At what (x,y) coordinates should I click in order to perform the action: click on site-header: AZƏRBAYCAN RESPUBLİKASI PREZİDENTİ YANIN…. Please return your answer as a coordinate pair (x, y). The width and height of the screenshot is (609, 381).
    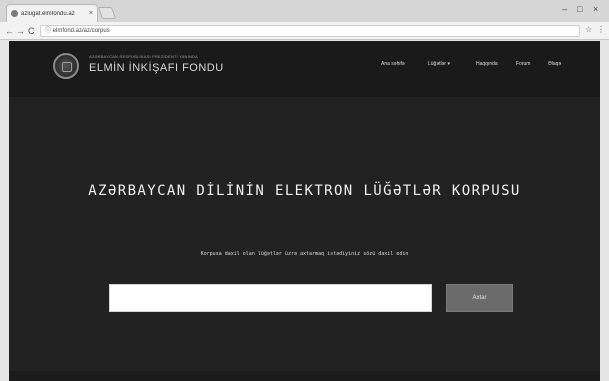
    Looking at the image, I should click on (304, 69).